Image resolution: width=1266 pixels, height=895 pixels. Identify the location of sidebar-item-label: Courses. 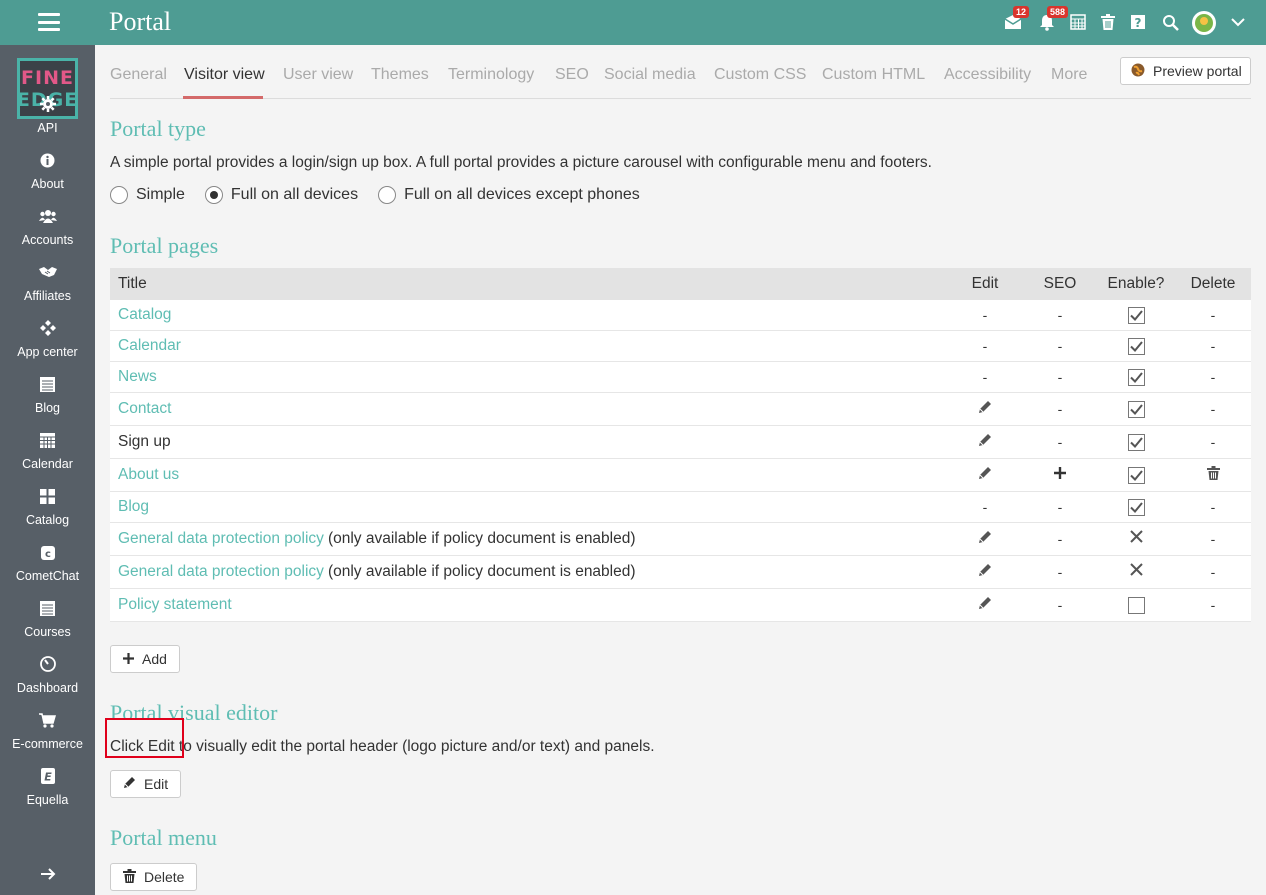
(47, 632).